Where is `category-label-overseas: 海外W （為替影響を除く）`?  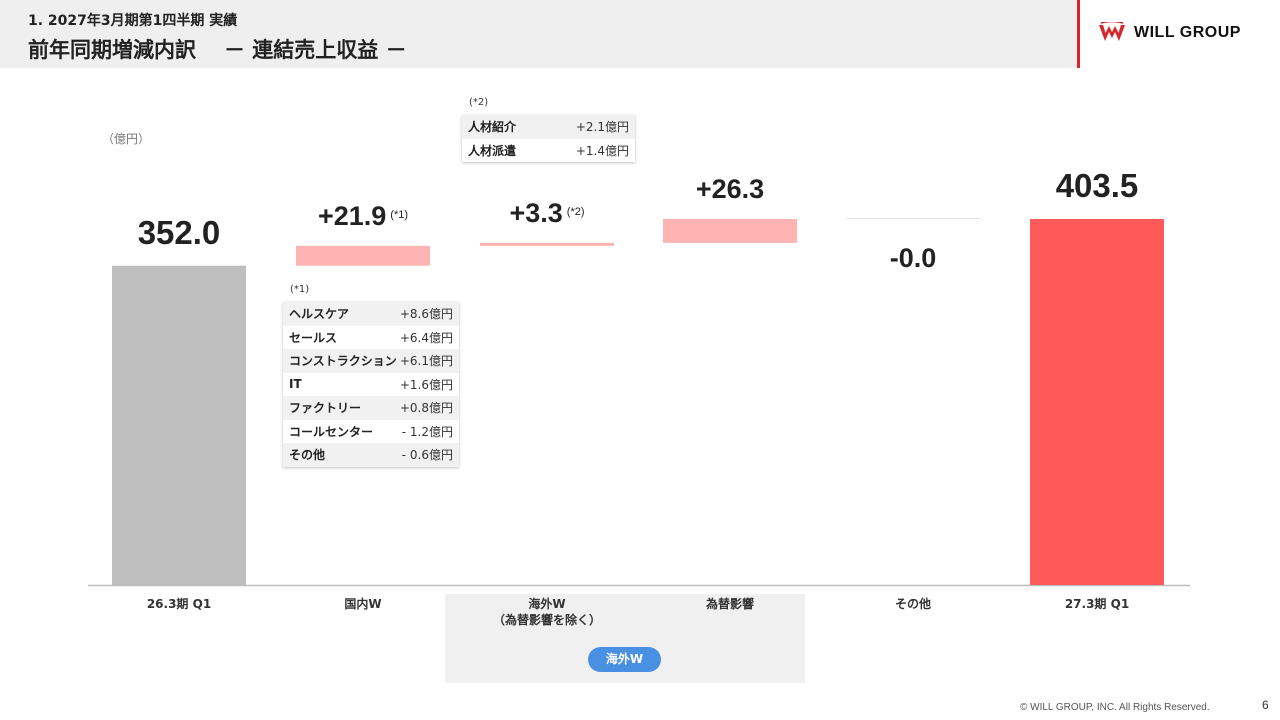
category-label-overseas: 海外W （為替影響を除く） is located at coordinates (547, 612).